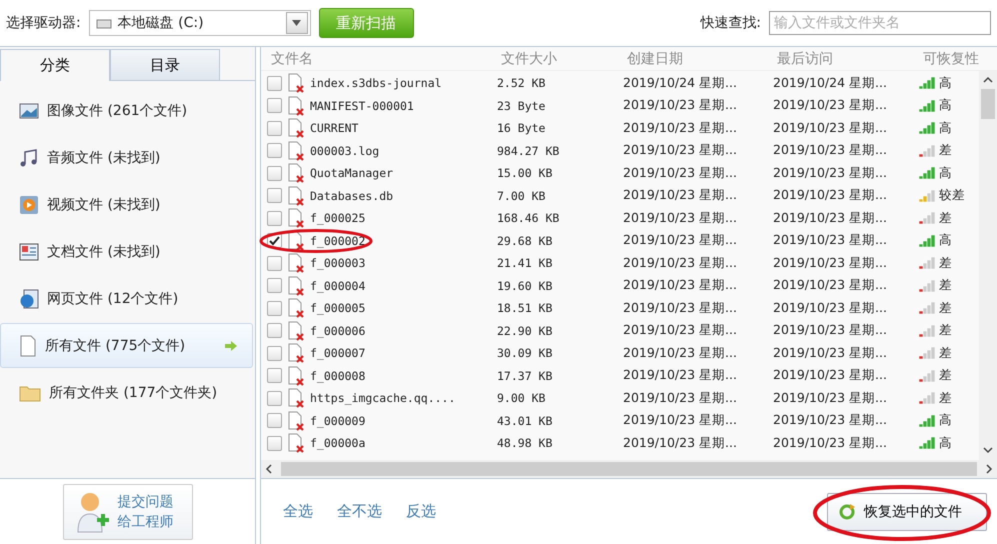  I want to click on file-name: f_000009, so click(338, 421).